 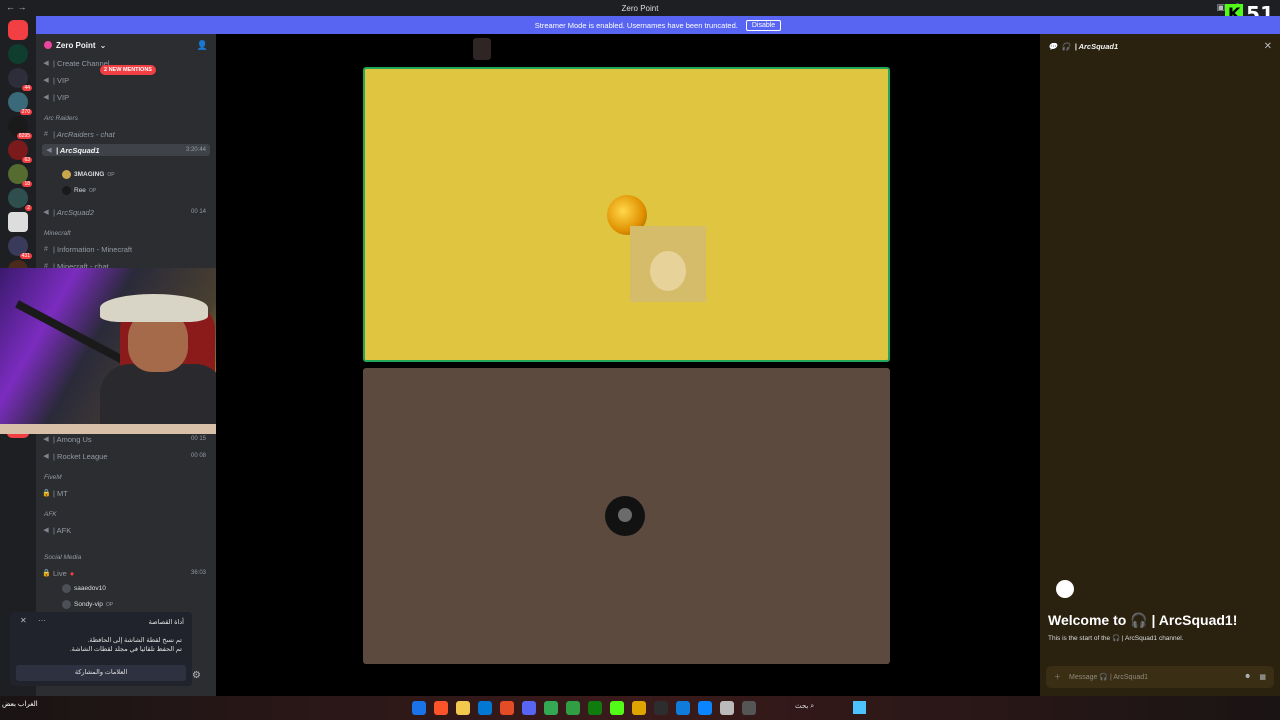 I want to click on avatar, so click(x=66, y=588).